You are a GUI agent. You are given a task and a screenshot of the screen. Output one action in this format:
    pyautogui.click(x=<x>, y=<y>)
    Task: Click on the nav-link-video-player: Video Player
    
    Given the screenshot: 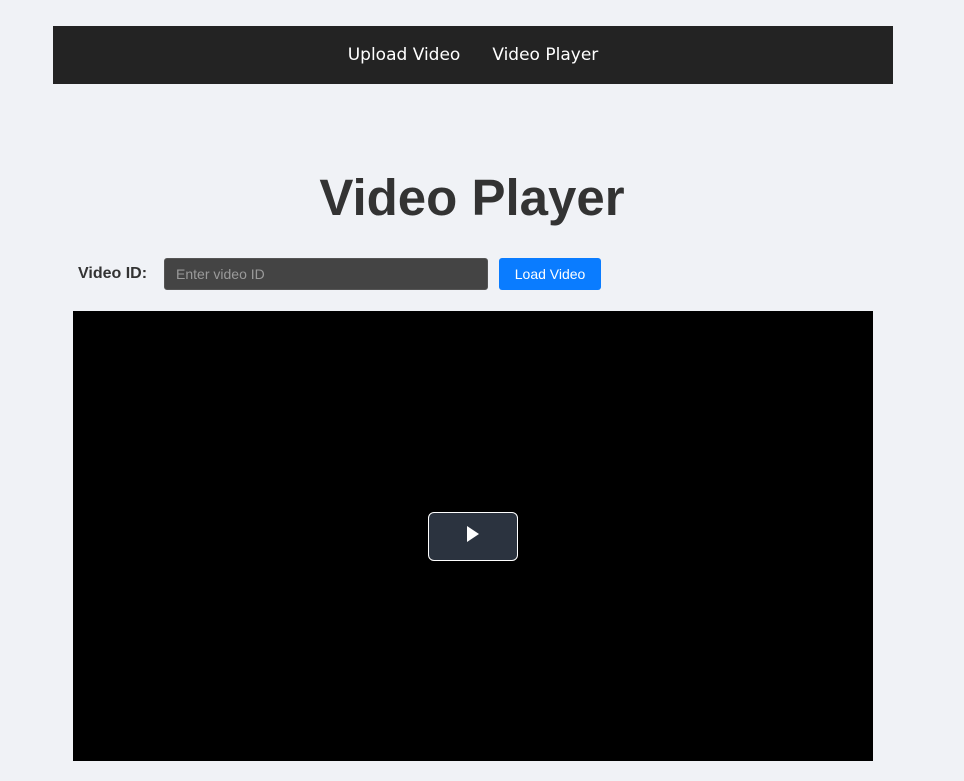 What is the action you would take?
    pyautogui.click(x=545, y=55)
    